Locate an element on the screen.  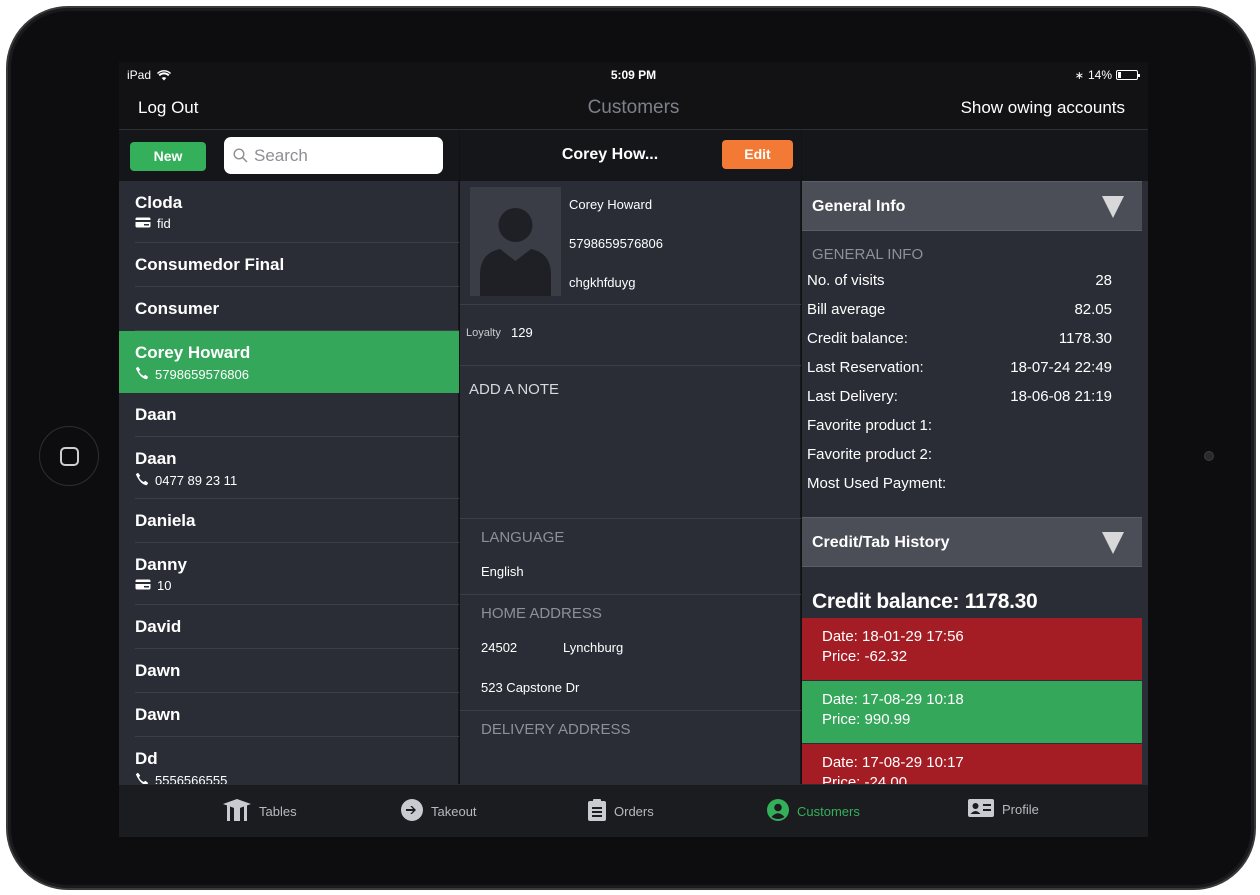
customer-name: Consumedor Final is located at coordinates (210, 264).